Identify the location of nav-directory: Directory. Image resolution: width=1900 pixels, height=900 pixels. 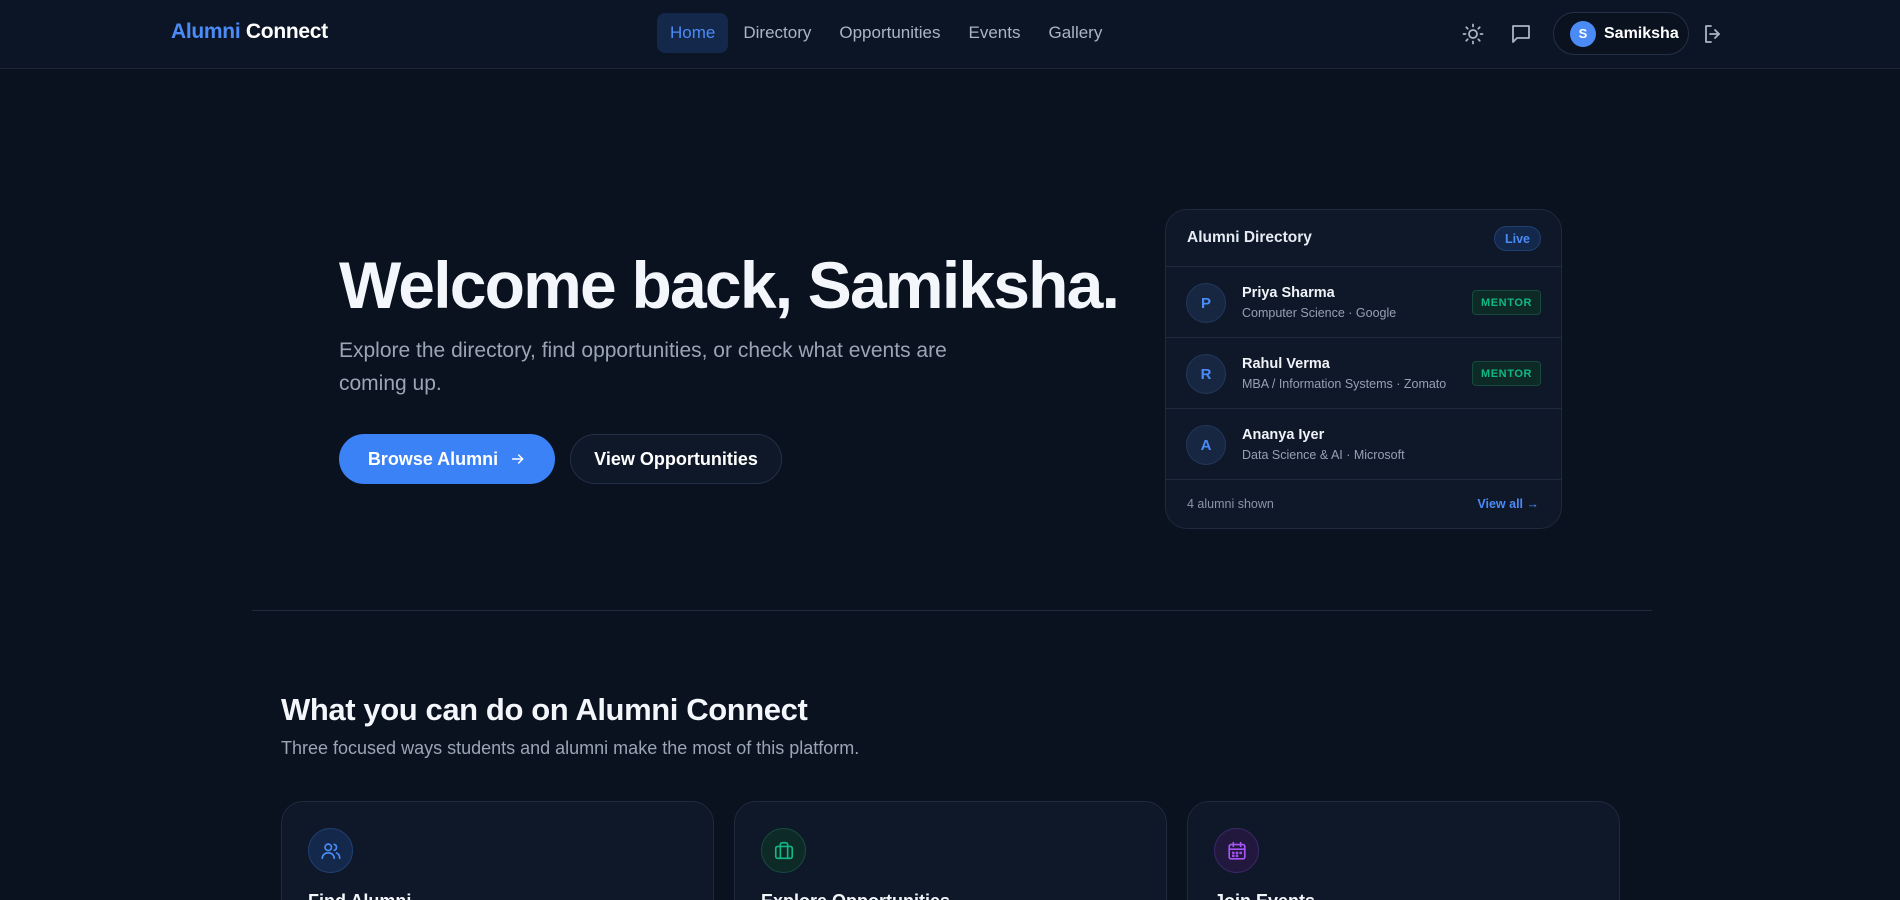
(777, 33).